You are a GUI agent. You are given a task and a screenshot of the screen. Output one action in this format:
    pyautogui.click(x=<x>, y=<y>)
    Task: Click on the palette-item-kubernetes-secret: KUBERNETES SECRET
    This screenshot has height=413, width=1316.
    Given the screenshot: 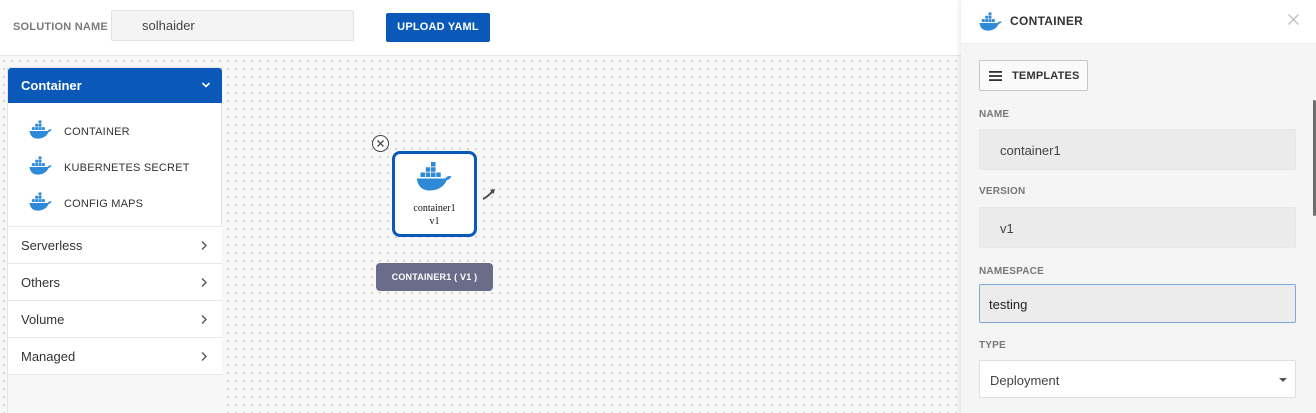 What is the action you would take?
    pyautogui.click(x=114, y=167)
    